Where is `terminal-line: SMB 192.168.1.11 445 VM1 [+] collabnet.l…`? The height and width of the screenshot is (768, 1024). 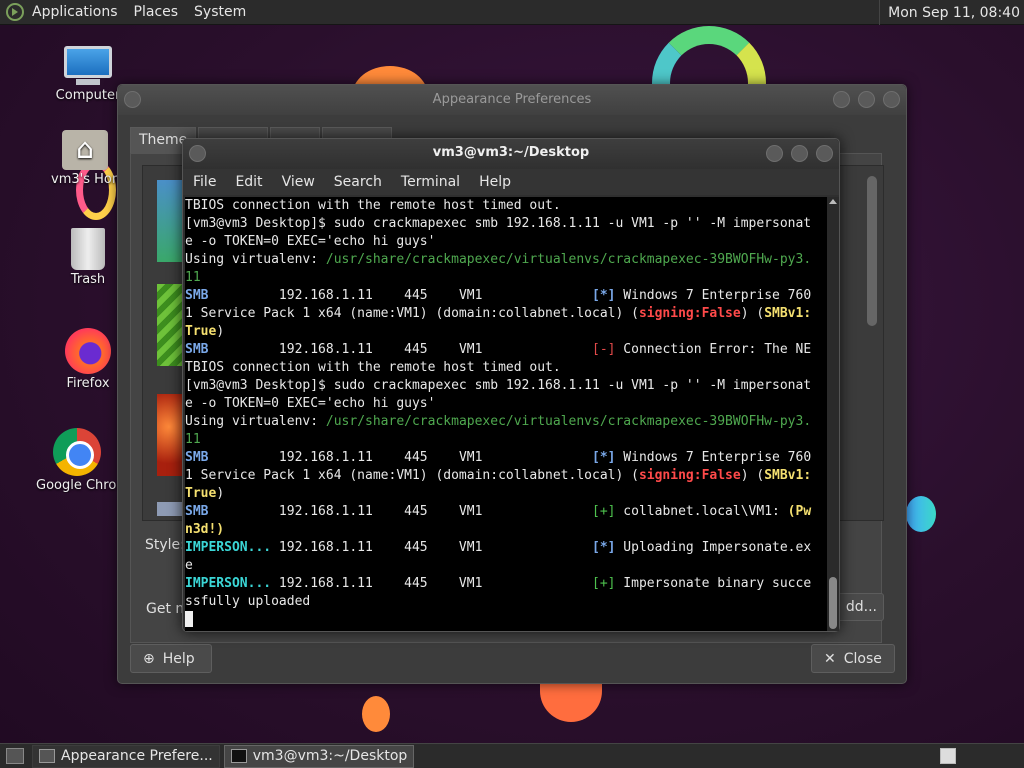 terminal-line: SMB 192.168.1.11 445 VM1 [+] collabnet.l… is located at coordinates (506, 512).